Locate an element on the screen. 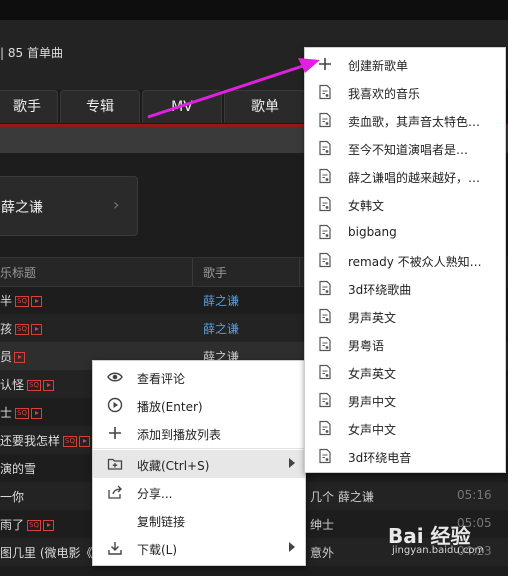 The image size is (508, 576). menu-item-label: 查看评论 is located at coordinates (161, 379).